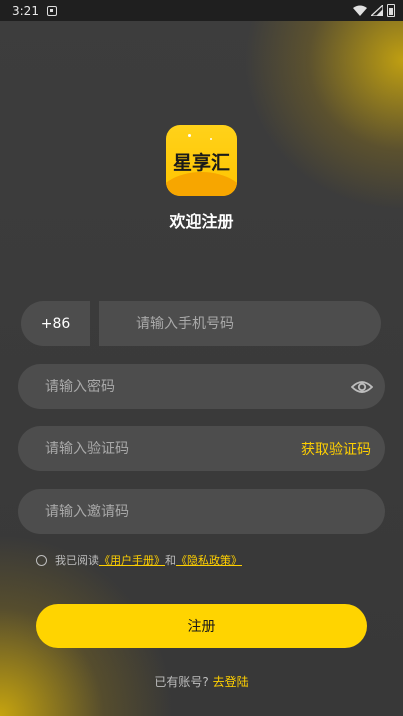  What do you see at coordinates (41, 560) in the screenshot?
I see `agreement-radio` at bounding box center [41, 560].